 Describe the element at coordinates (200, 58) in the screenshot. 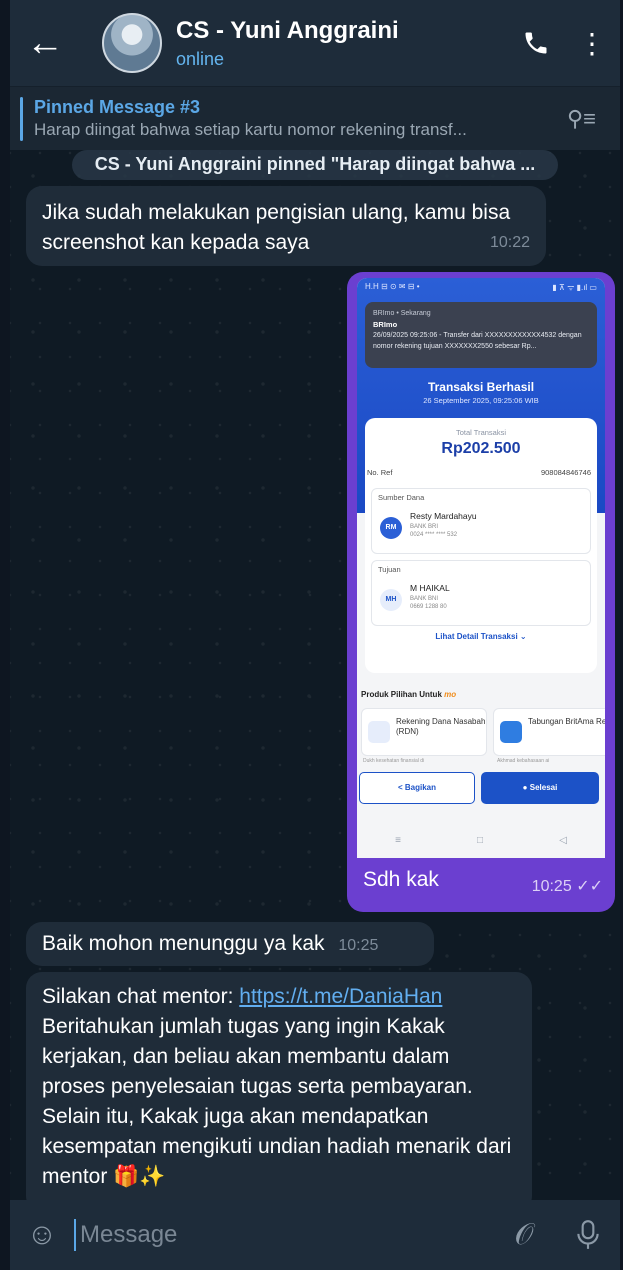

I see `online-status: online` at that location.